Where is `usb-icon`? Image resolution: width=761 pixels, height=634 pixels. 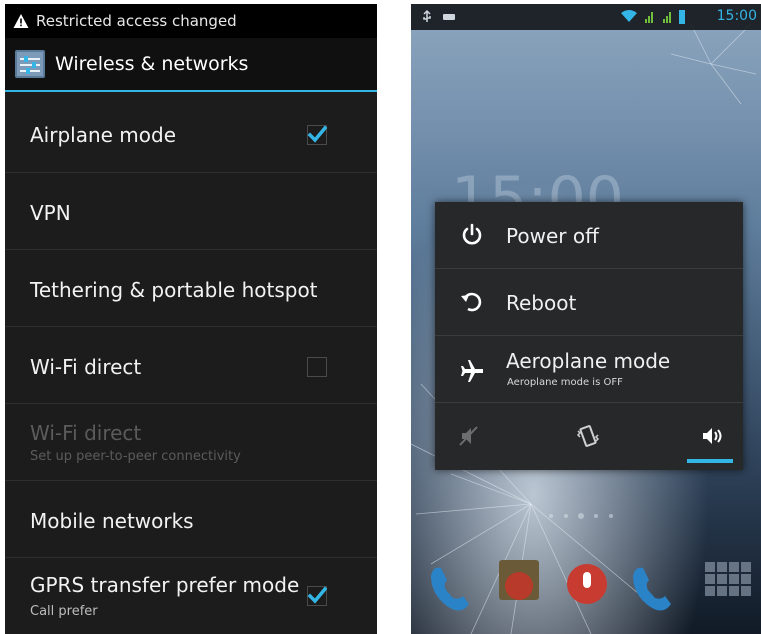
usb-icon is located at coordinates (439, 15).